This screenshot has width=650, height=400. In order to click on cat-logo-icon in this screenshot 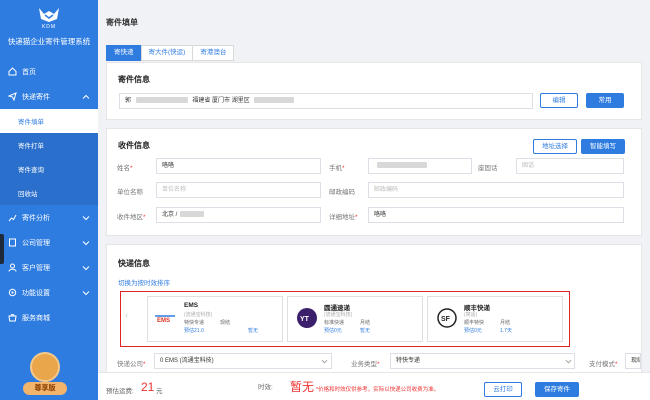, I will do `click(49, 15)`.